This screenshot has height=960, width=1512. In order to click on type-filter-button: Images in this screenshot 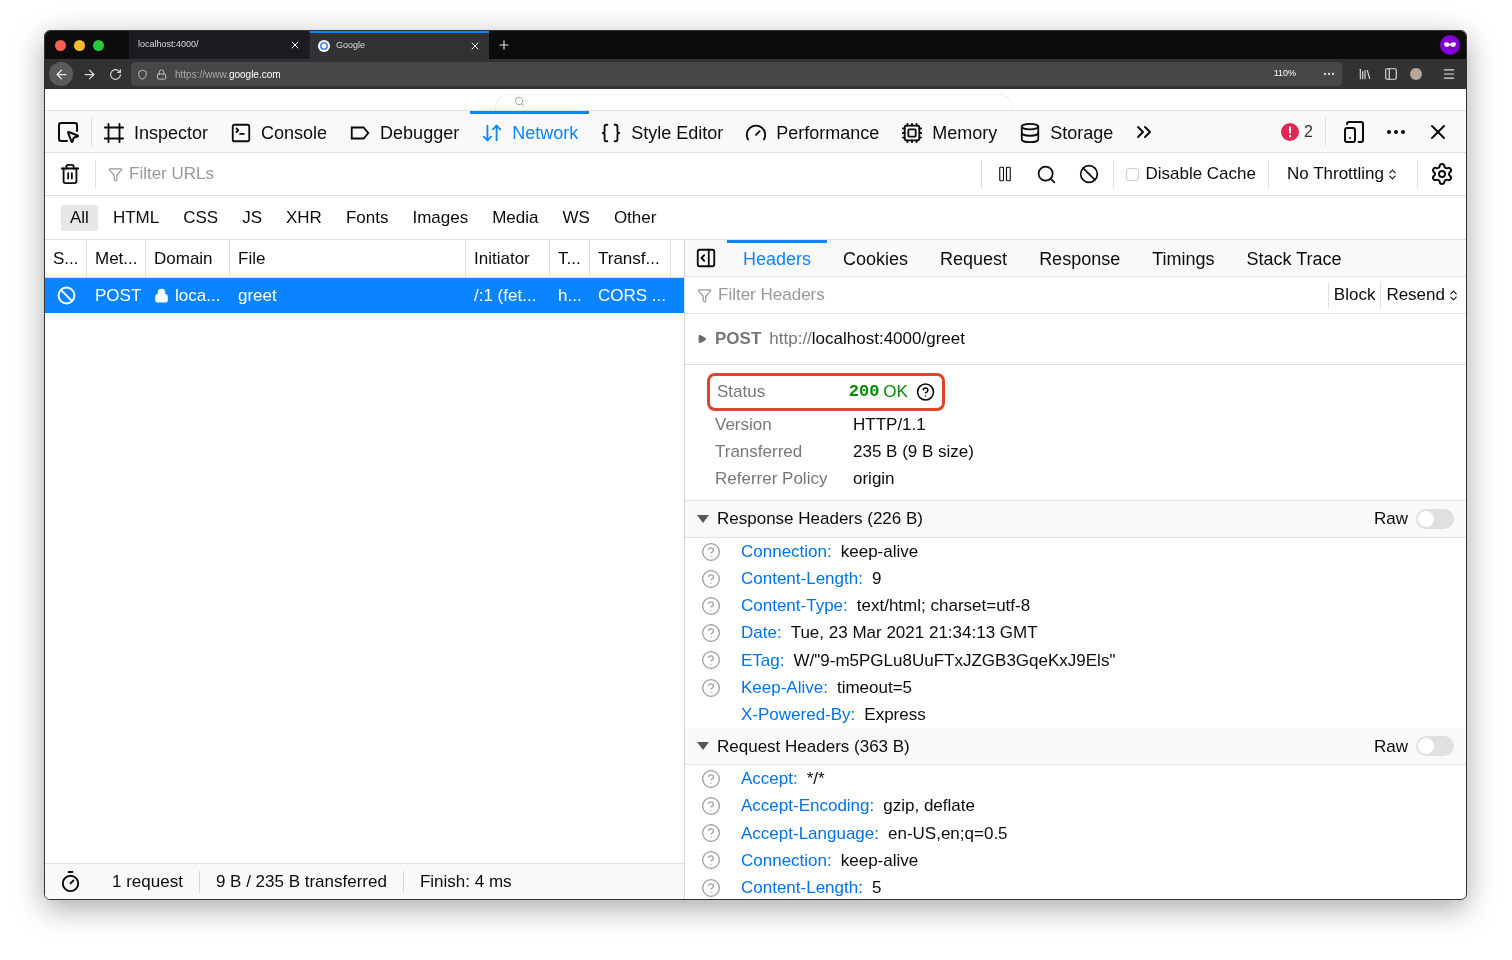, I will do `click(440, 217)`.